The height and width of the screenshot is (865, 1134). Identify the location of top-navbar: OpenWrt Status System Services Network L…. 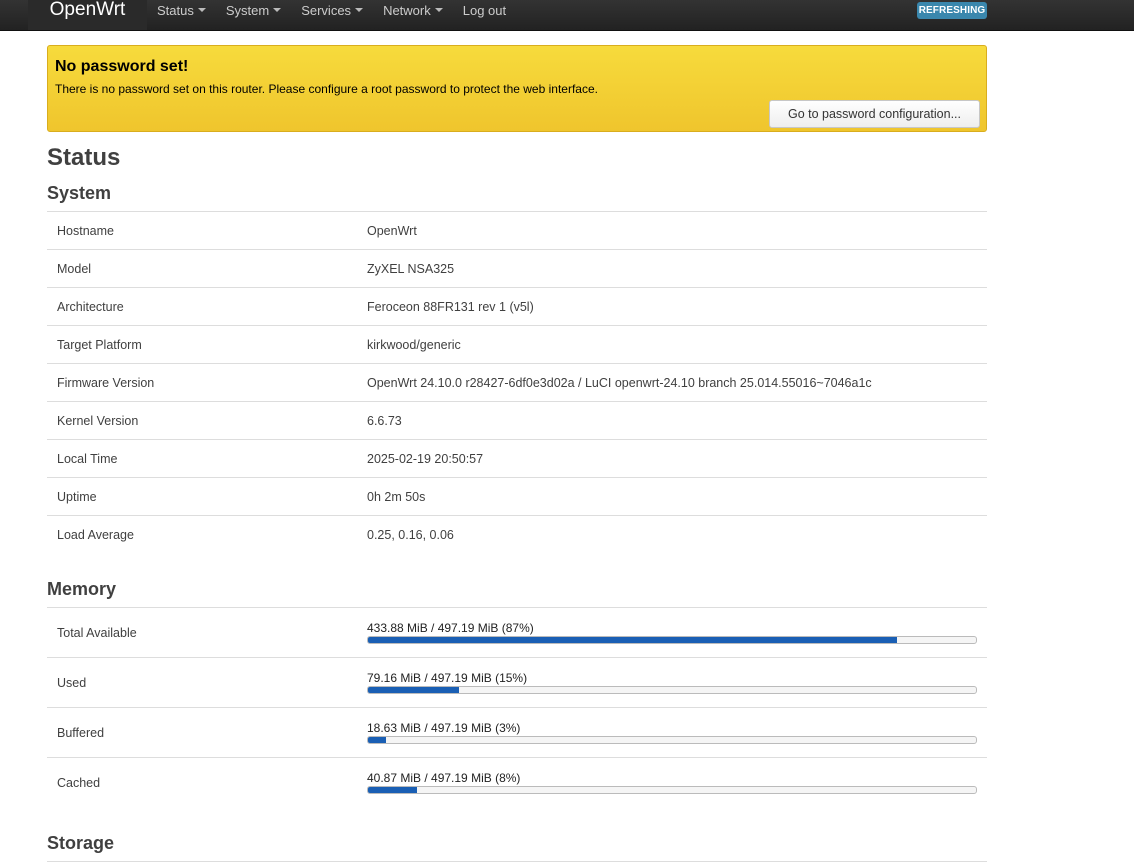
(567, 15).